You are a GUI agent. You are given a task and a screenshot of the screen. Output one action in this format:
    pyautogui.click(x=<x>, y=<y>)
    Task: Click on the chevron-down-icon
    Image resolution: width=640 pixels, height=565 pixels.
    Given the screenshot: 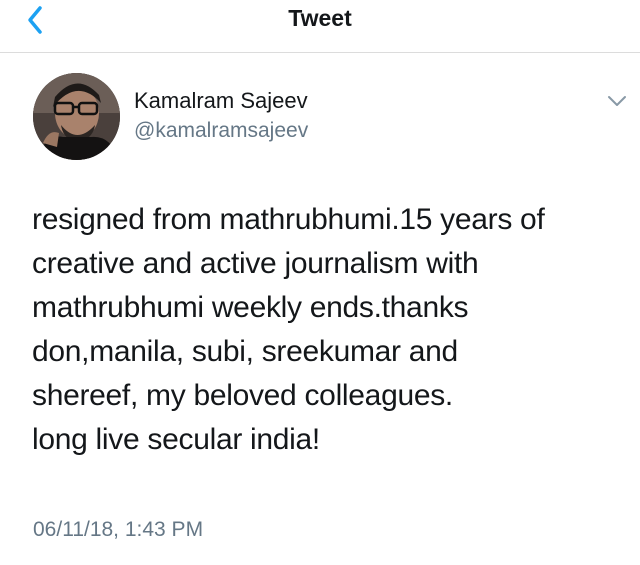 What is the action you would take?
    pyautogui.click(x=617, y=101)
    